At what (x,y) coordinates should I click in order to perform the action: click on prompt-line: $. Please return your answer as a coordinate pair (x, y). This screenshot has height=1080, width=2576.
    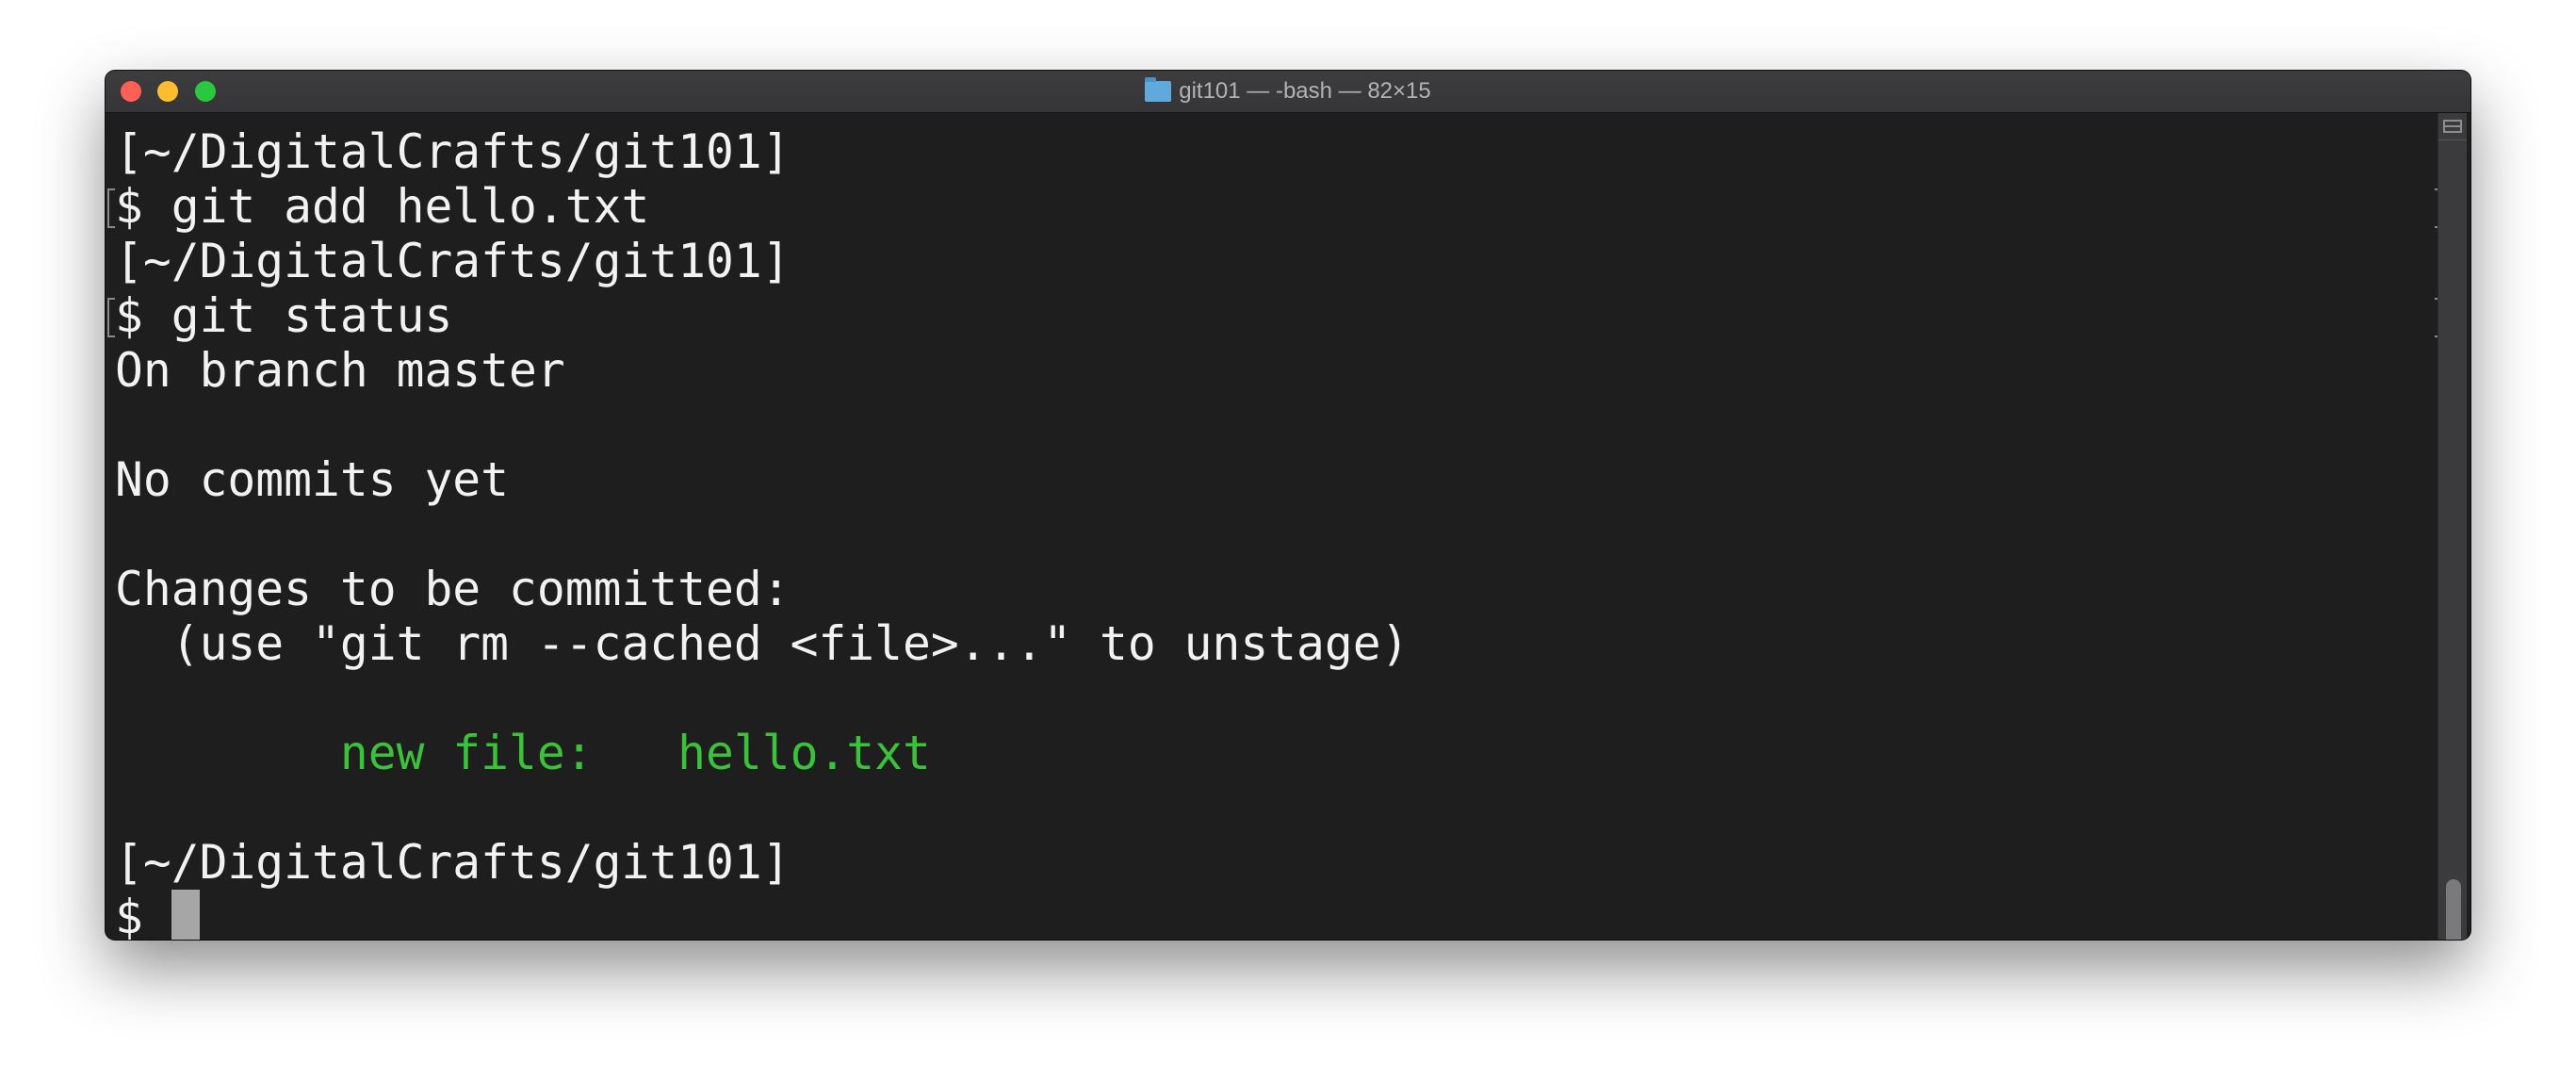
    Looking at the image, I should click on (1277, 915).